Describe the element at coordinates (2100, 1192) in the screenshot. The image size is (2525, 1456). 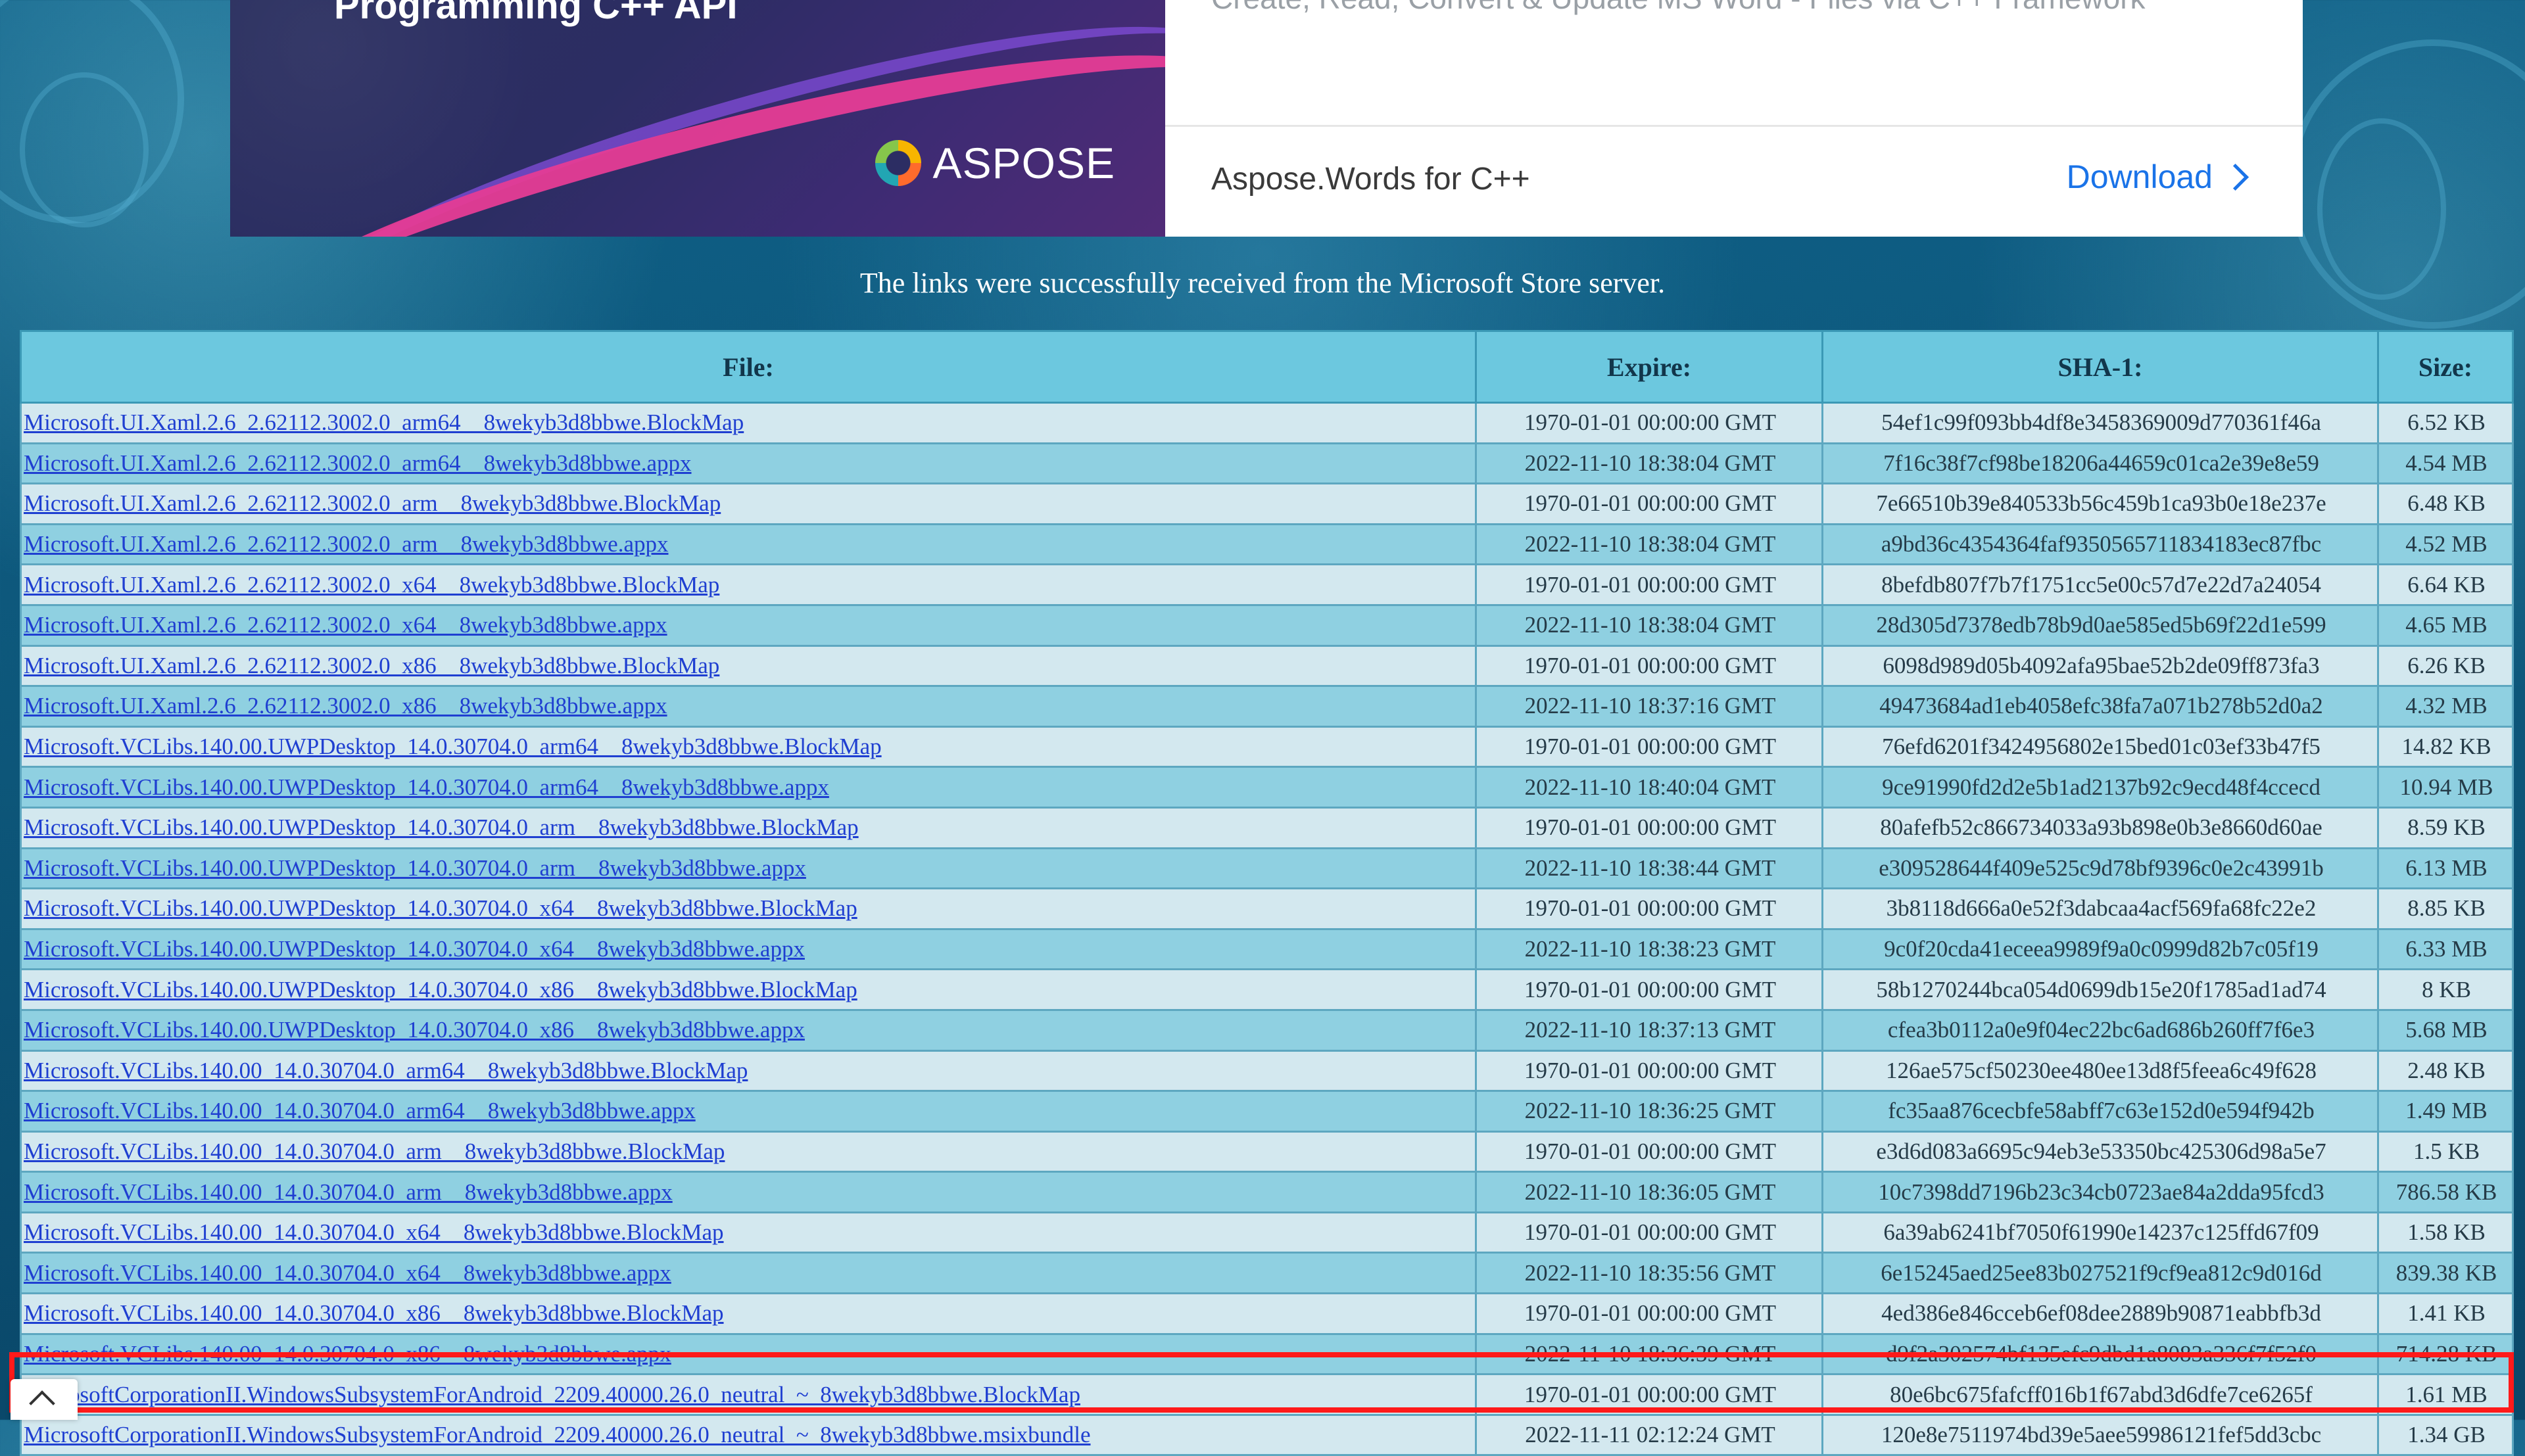
I see `sha1-cell: 10c7398dd7196b23c34cb0723ae84a2dda95fcd3` at that location.